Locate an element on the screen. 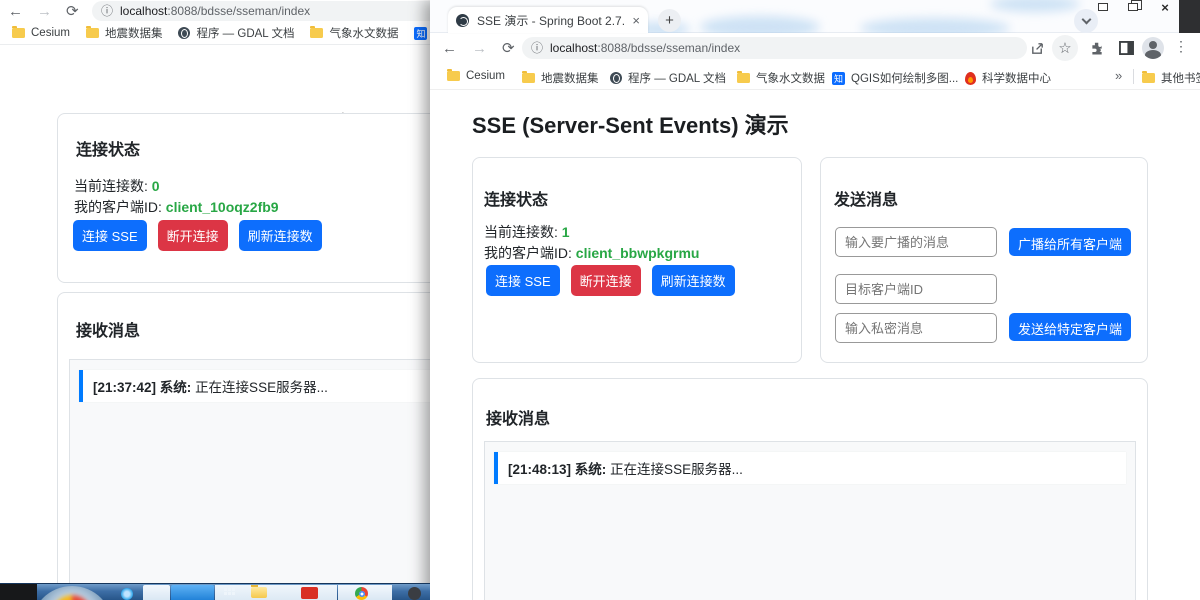 The image size is (1200, 600). side-panel-icon is located at coordinates (1126, 48).